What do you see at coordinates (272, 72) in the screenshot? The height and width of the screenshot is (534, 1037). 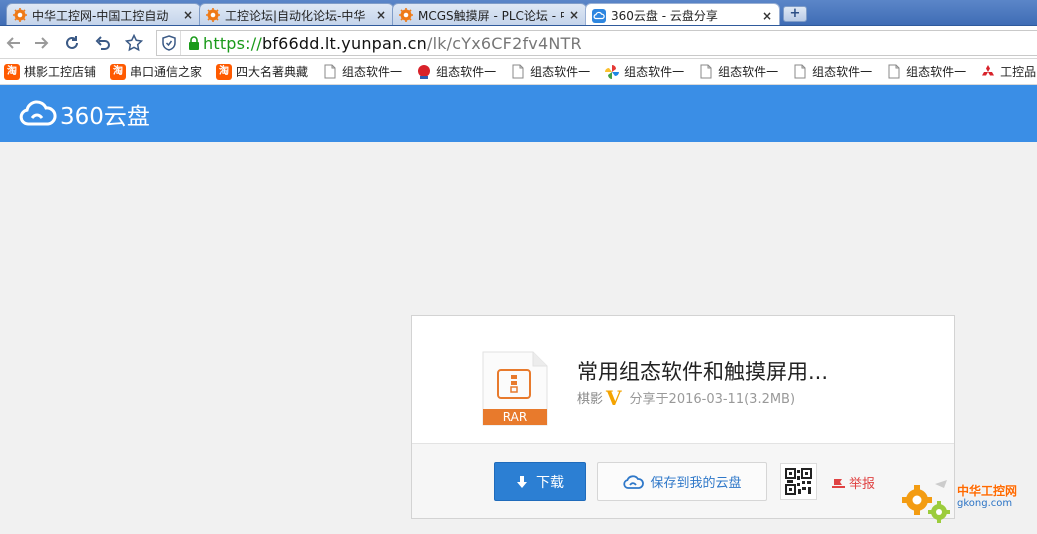 I see `bookmark-label: 四大名著典藏` at bounding box center [272, 72].